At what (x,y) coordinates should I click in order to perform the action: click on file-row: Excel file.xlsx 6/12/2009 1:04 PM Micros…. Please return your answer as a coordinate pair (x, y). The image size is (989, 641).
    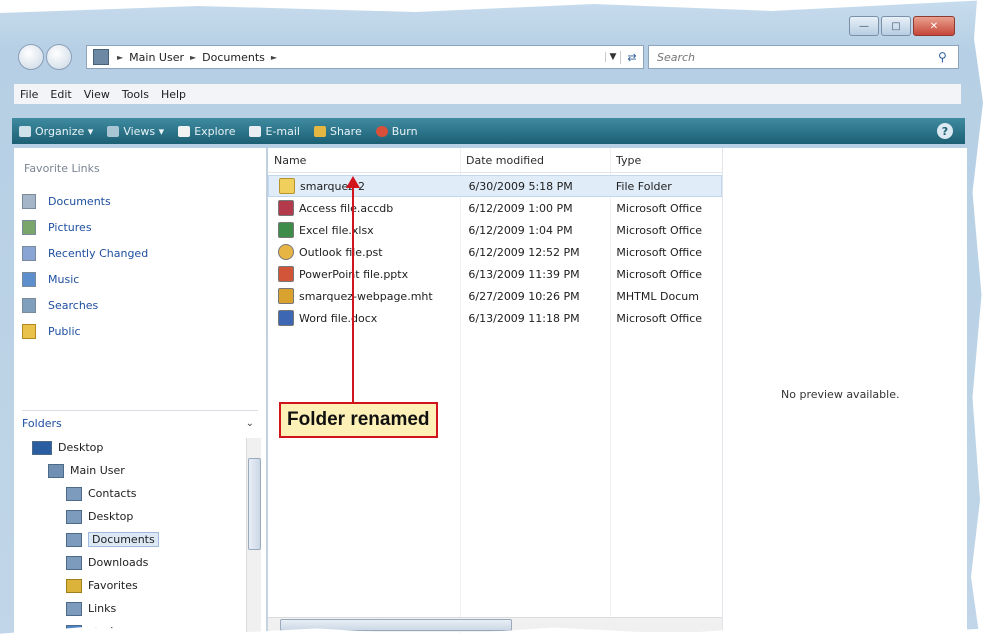
    Looking at the image, I should click on (495, 230).